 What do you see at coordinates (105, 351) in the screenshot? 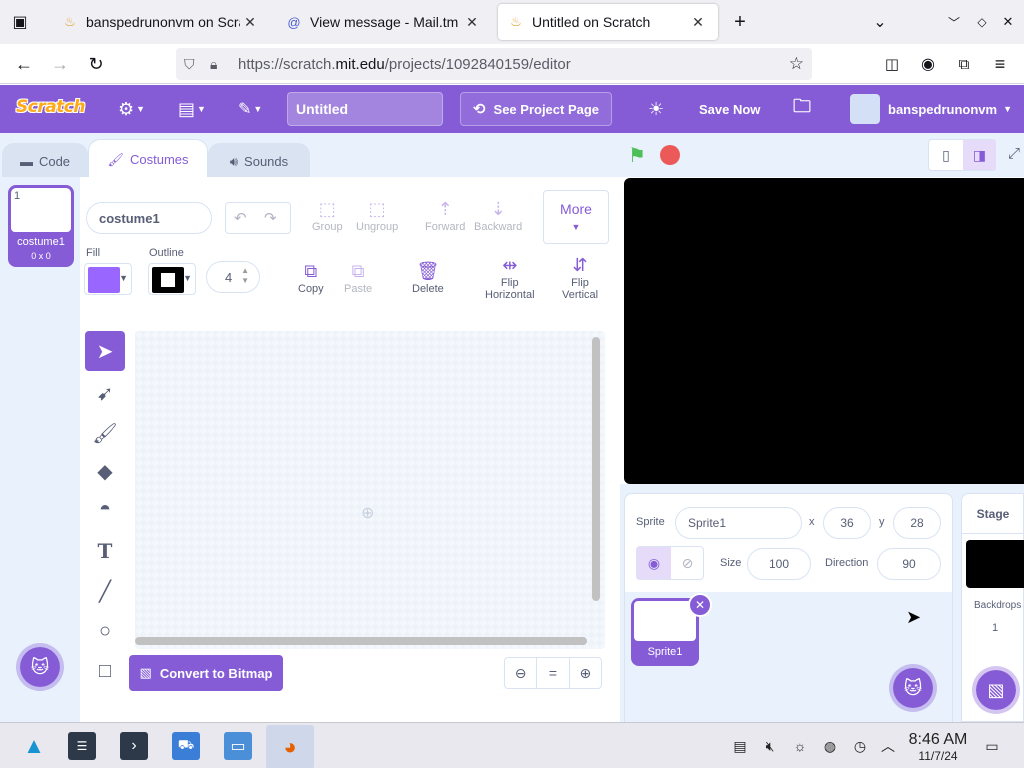
I see `select-tool: ➤` at bounding box center [105, 351].